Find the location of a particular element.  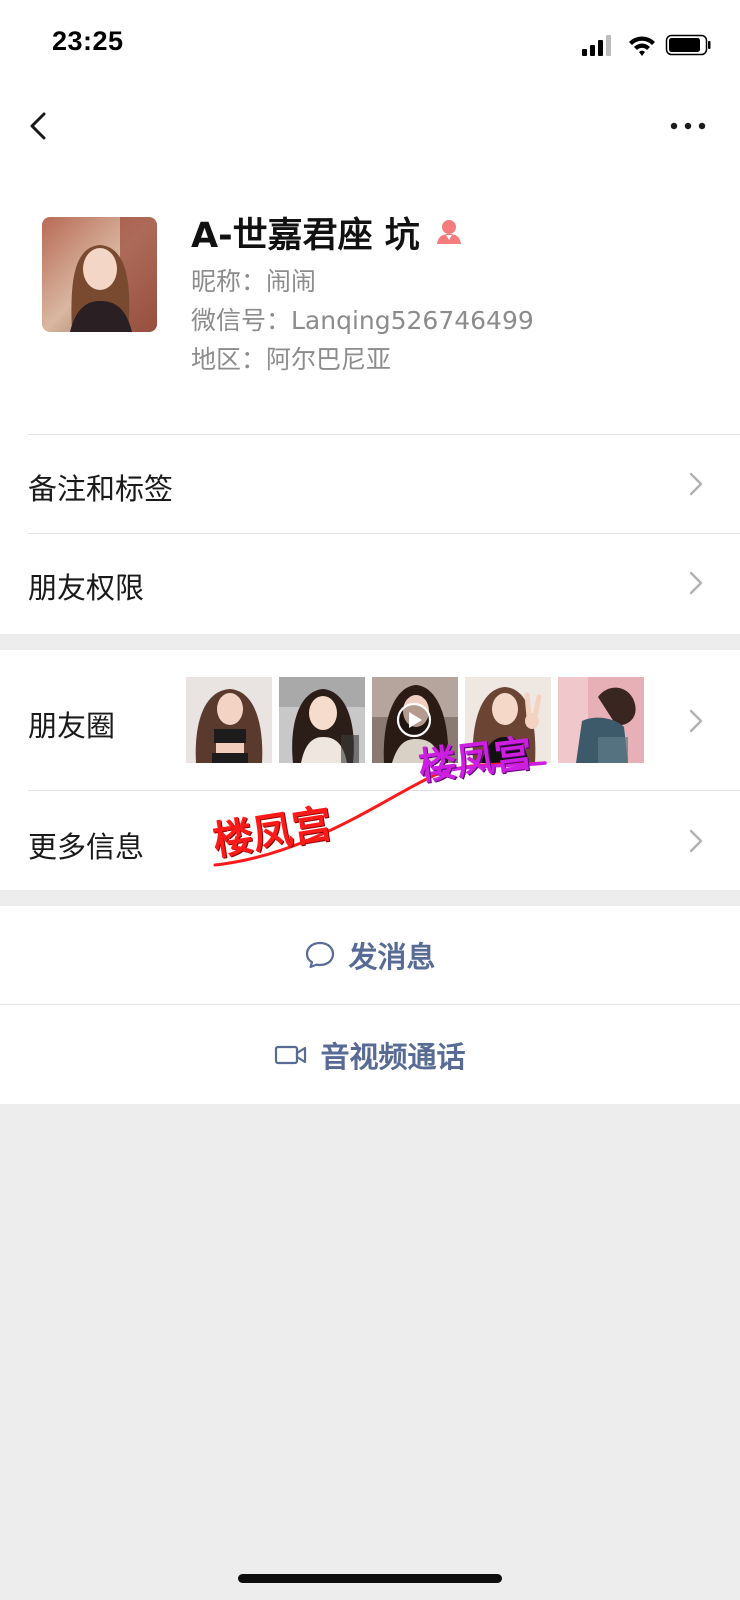

wechat-id-line: 微信号：Lanqing526746499 is located at coordinates (362, 320).